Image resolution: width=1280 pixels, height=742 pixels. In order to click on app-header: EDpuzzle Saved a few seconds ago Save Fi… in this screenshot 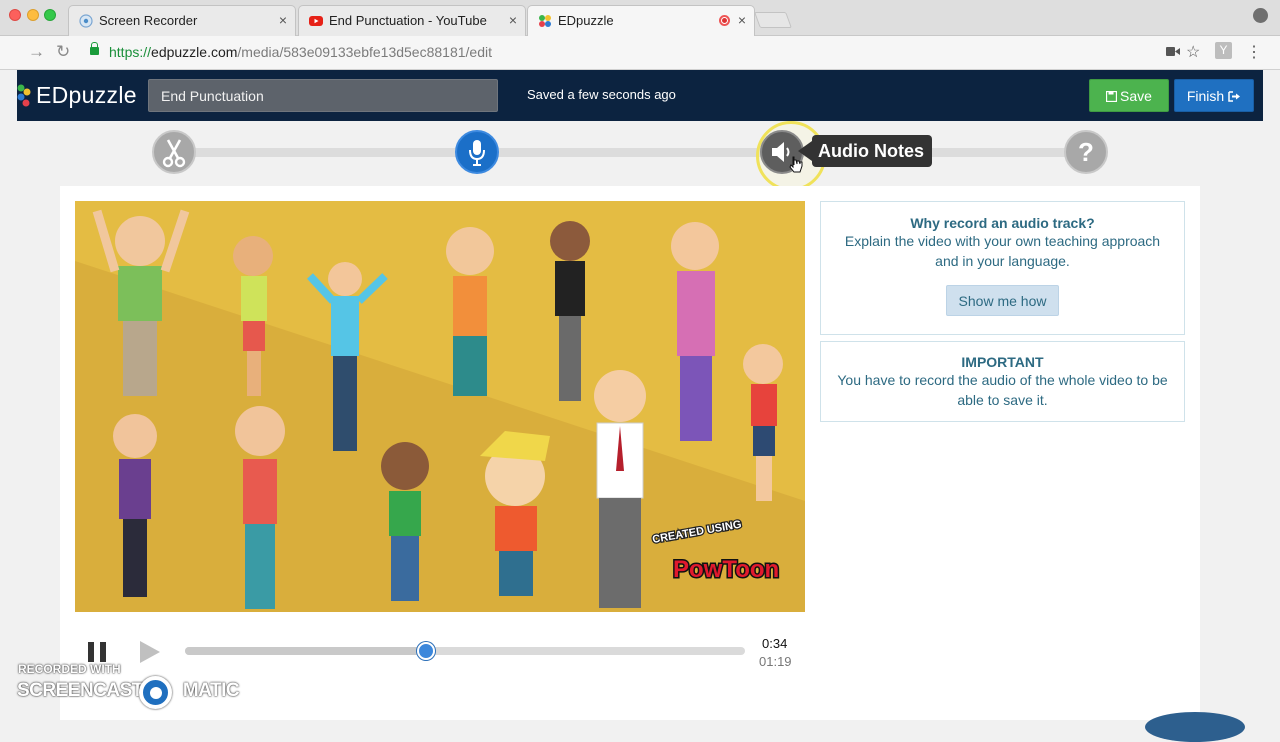, I will do `click(640, 95)`.